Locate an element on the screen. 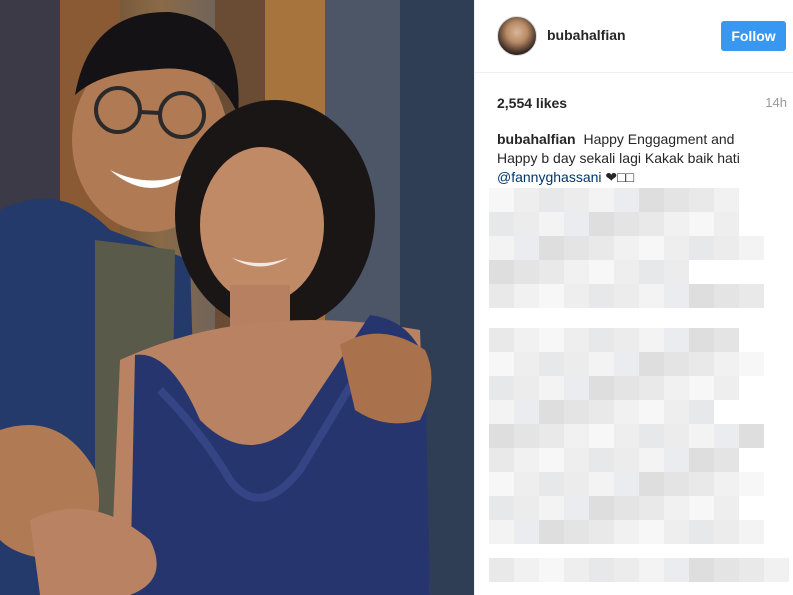 The width and height of the screenshot is (793, 595). post-timestamp: 14h is located at coordinates (776, 102).